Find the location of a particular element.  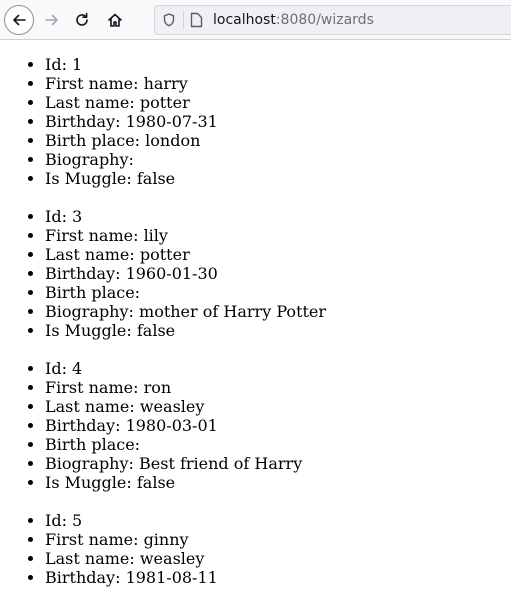

forward-arrow-icon is located at coordinates (51, 20).